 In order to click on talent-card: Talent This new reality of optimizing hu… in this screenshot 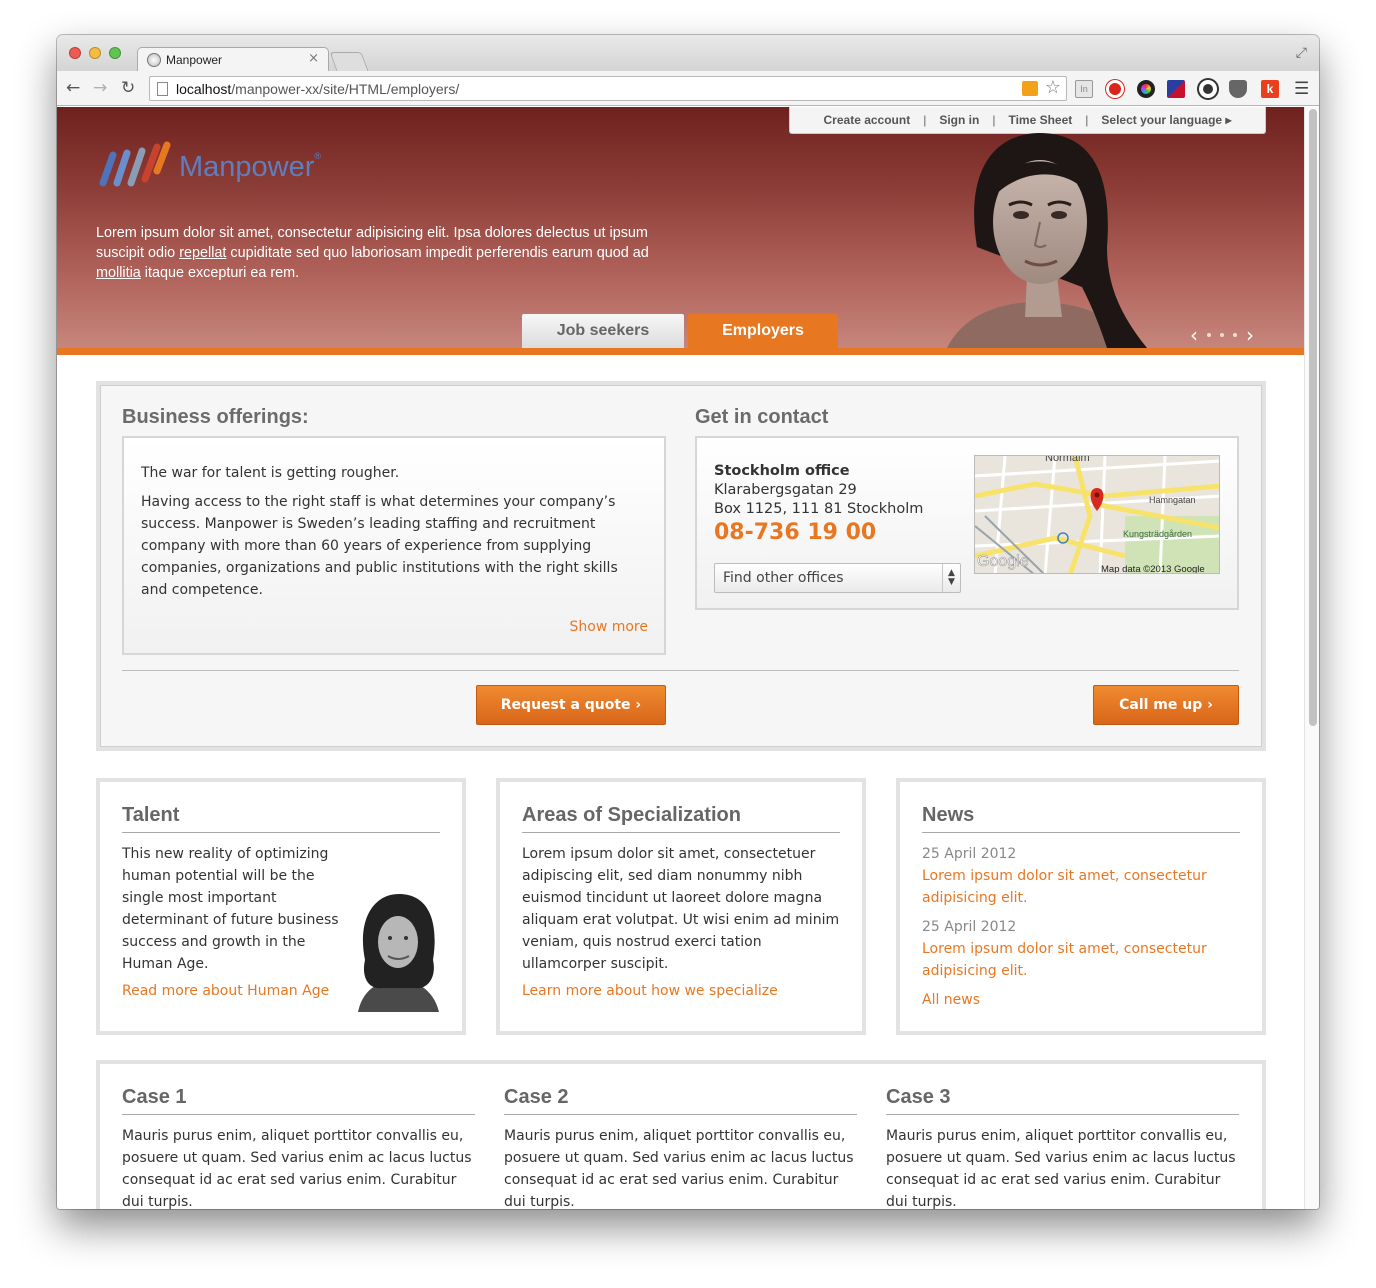, I will do `click(281, 906)`.